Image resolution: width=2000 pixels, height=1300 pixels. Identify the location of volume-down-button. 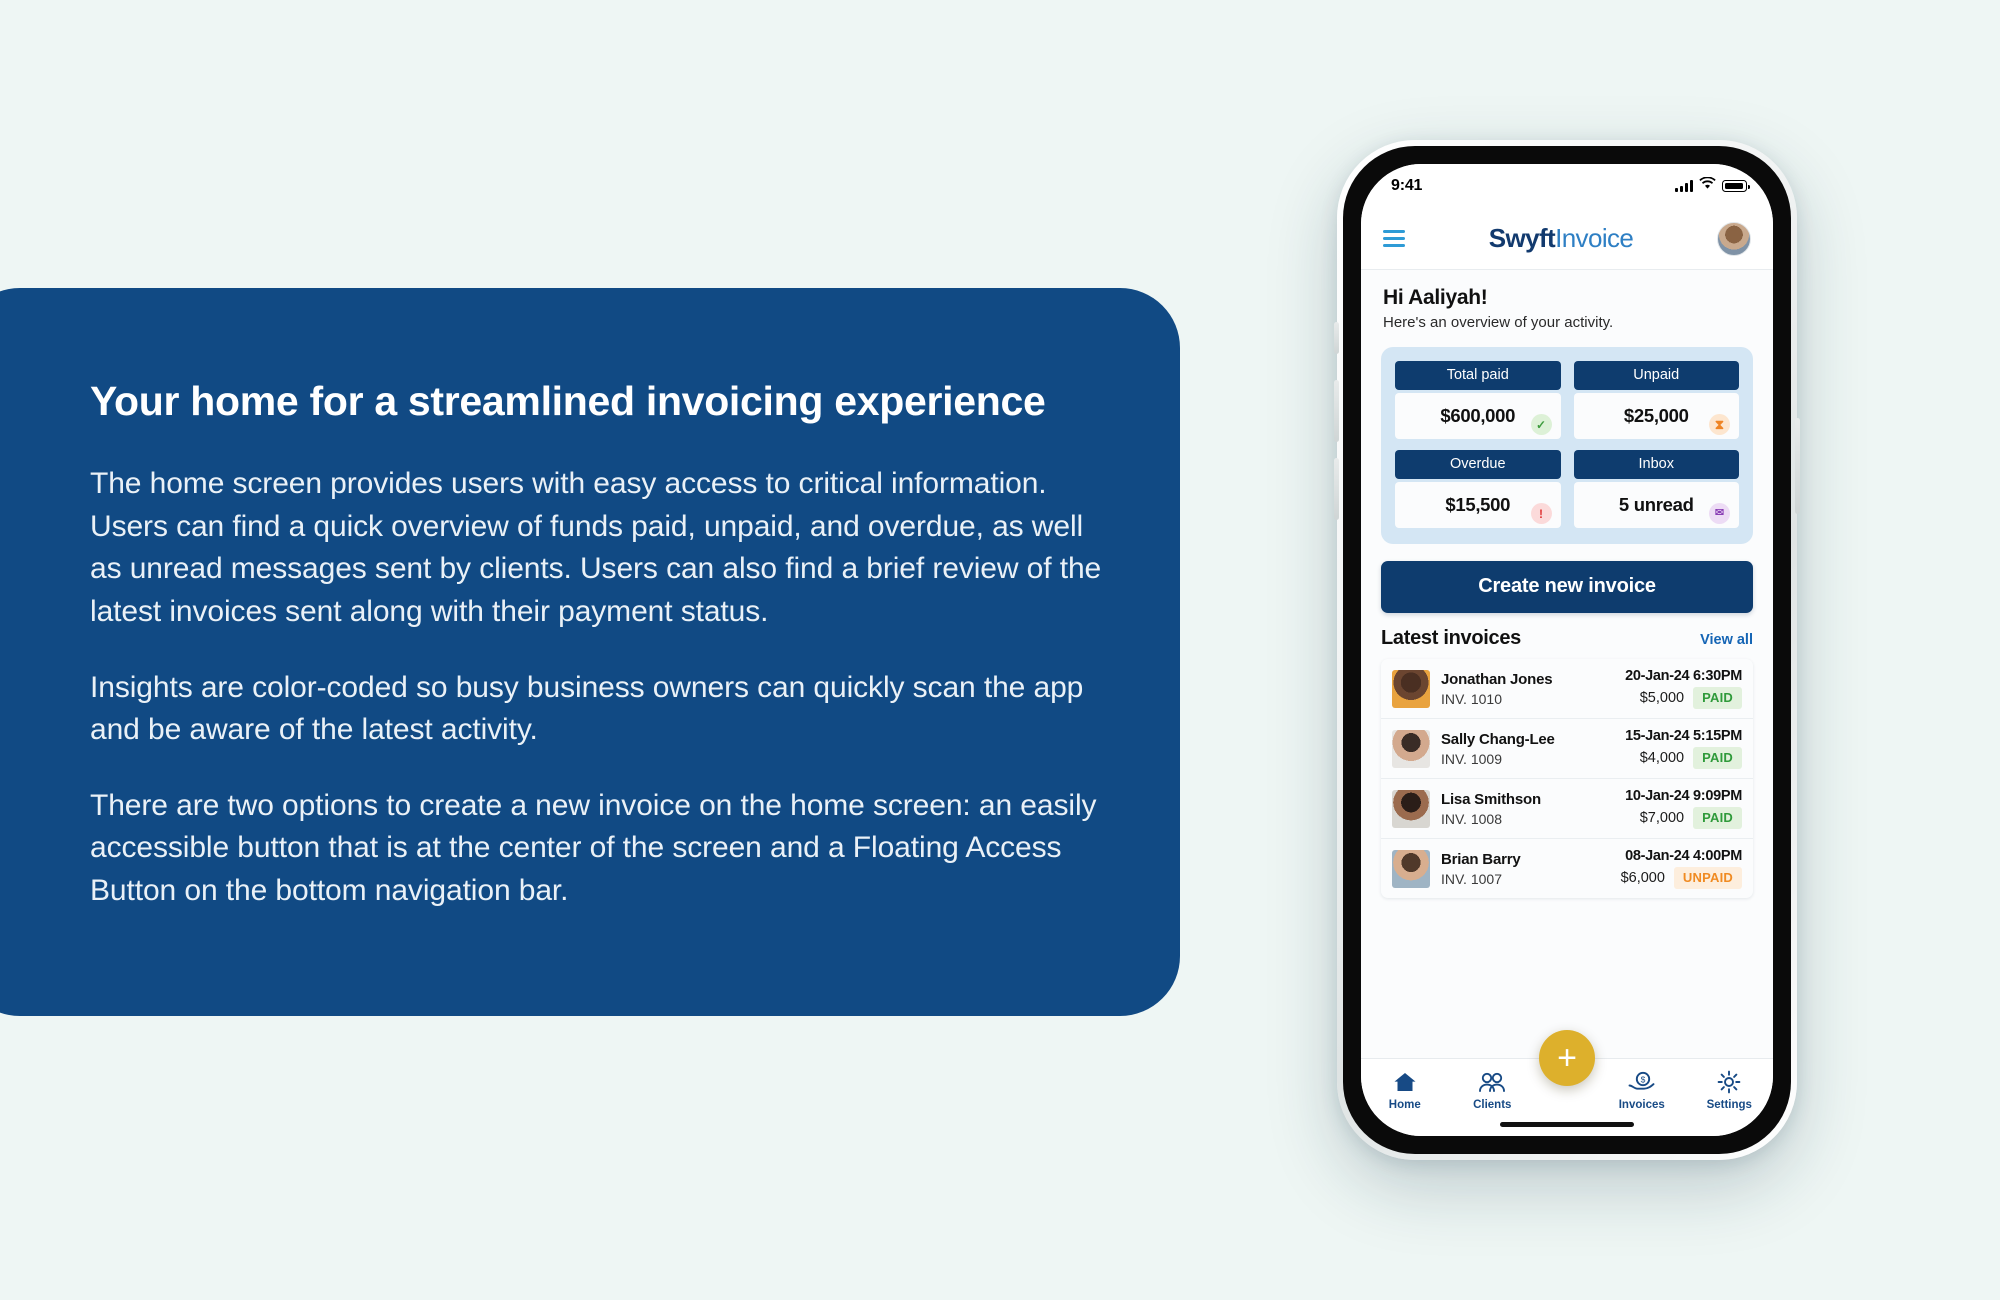
(1336, 489).